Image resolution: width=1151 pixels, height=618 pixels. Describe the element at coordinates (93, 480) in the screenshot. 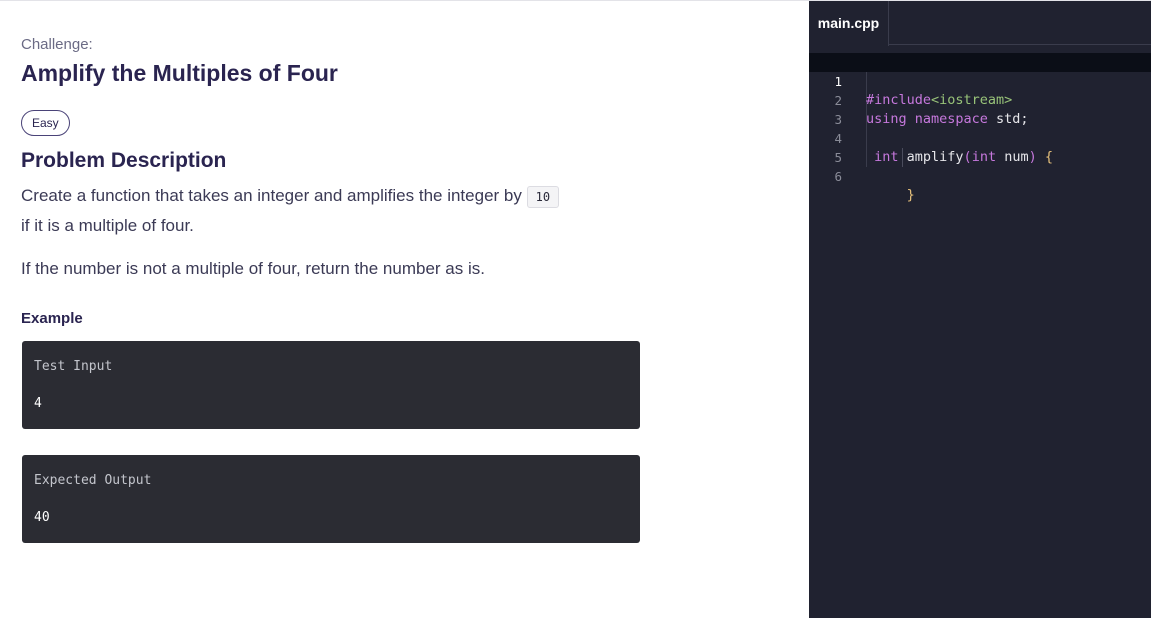

I see `expected-output-label: Expected Output` at that location.